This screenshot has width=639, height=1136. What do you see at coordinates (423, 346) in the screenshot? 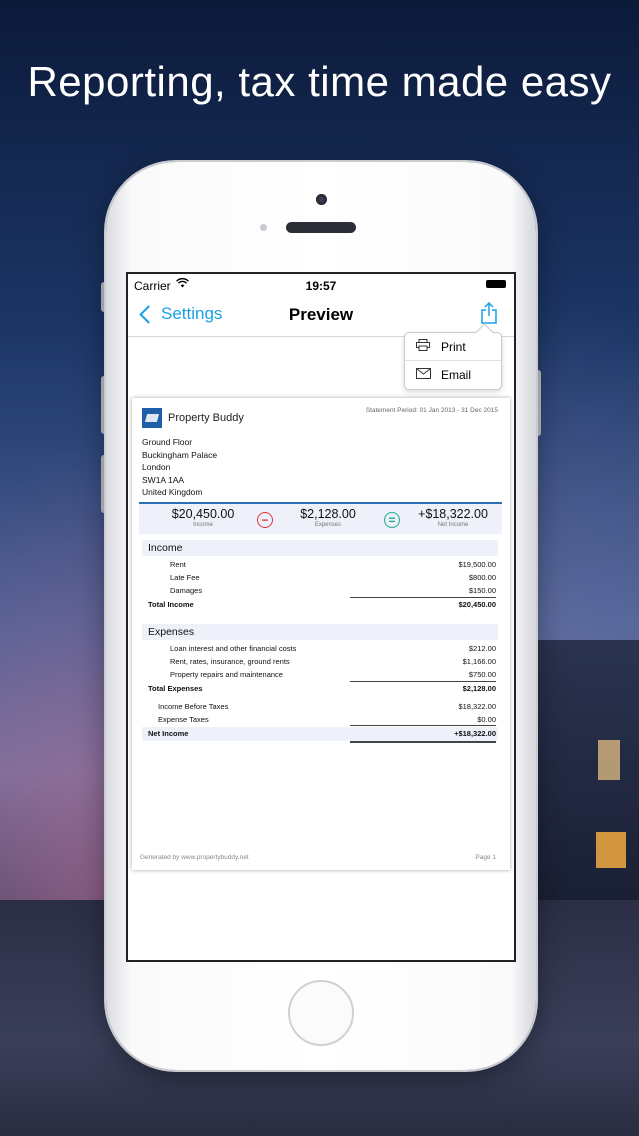
I see `printer-icon` at bounding box center [423, 346].